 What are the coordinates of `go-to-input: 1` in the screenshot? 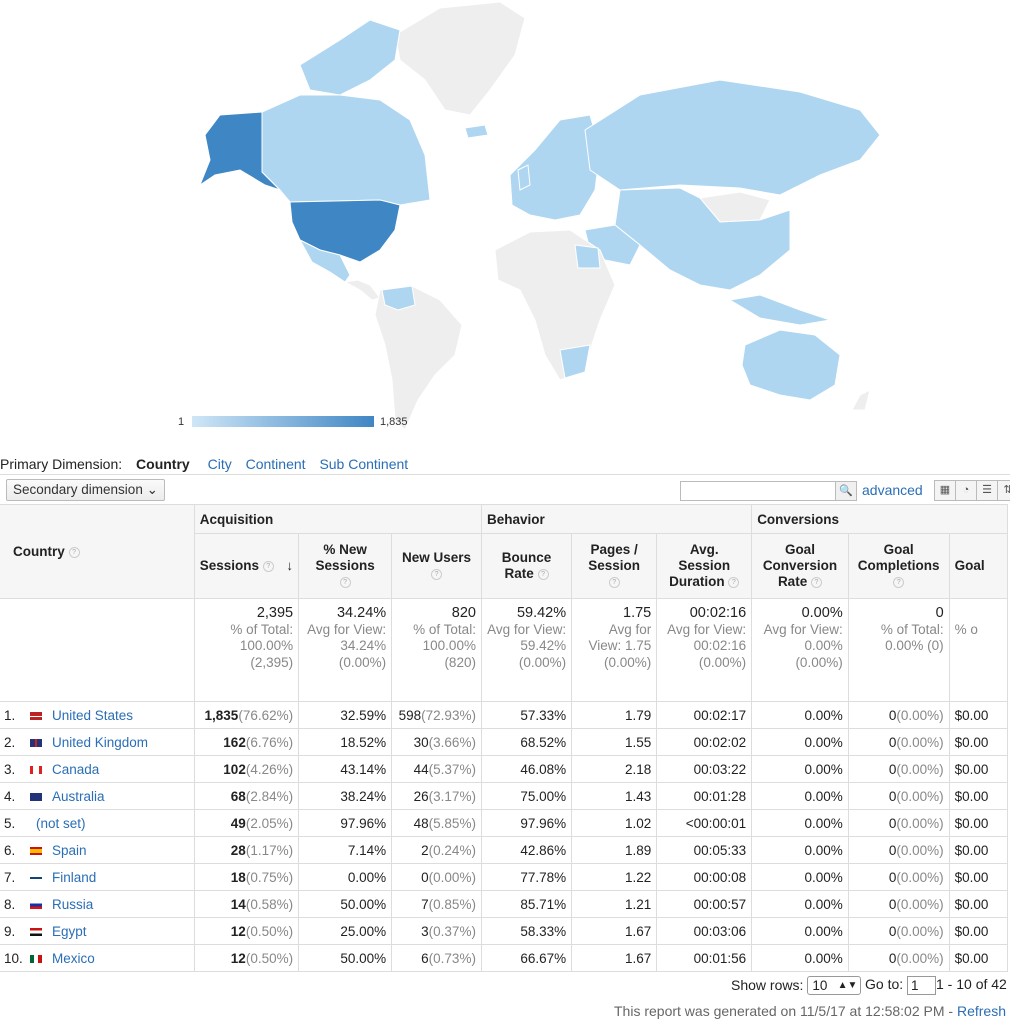 It's located at (922, 985).